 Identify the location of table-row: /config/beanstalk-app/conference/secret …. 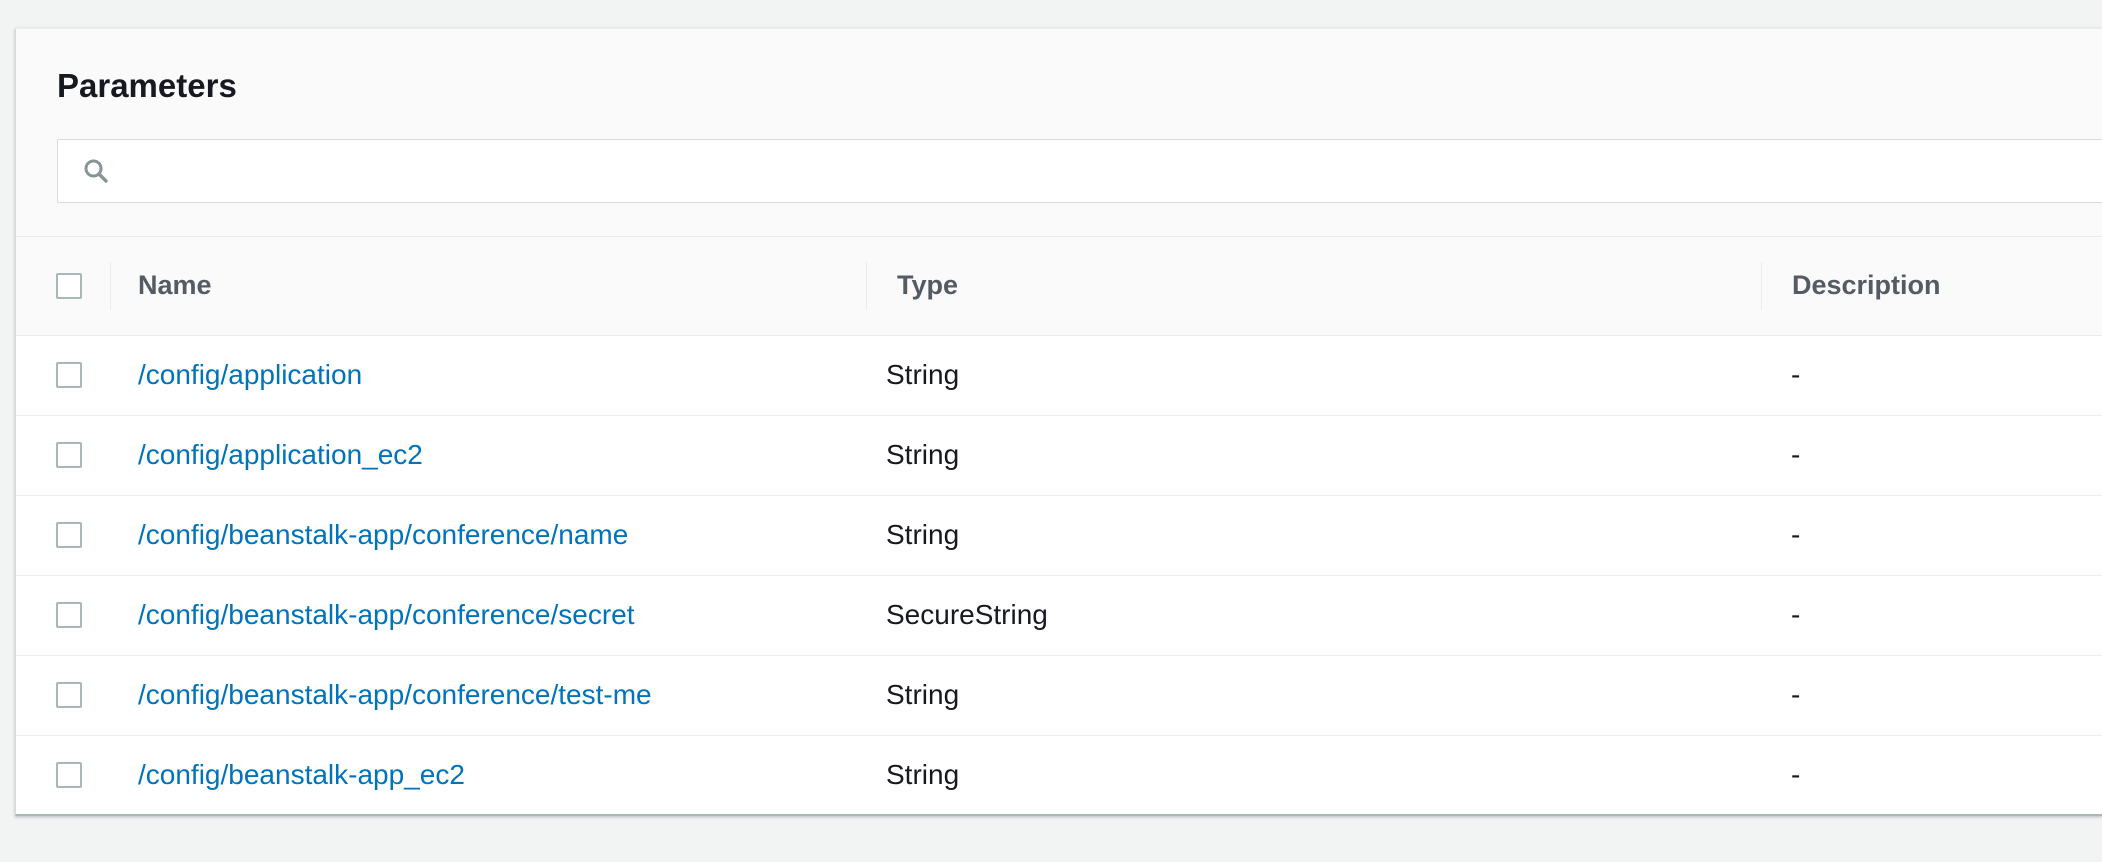
(1059, 615).